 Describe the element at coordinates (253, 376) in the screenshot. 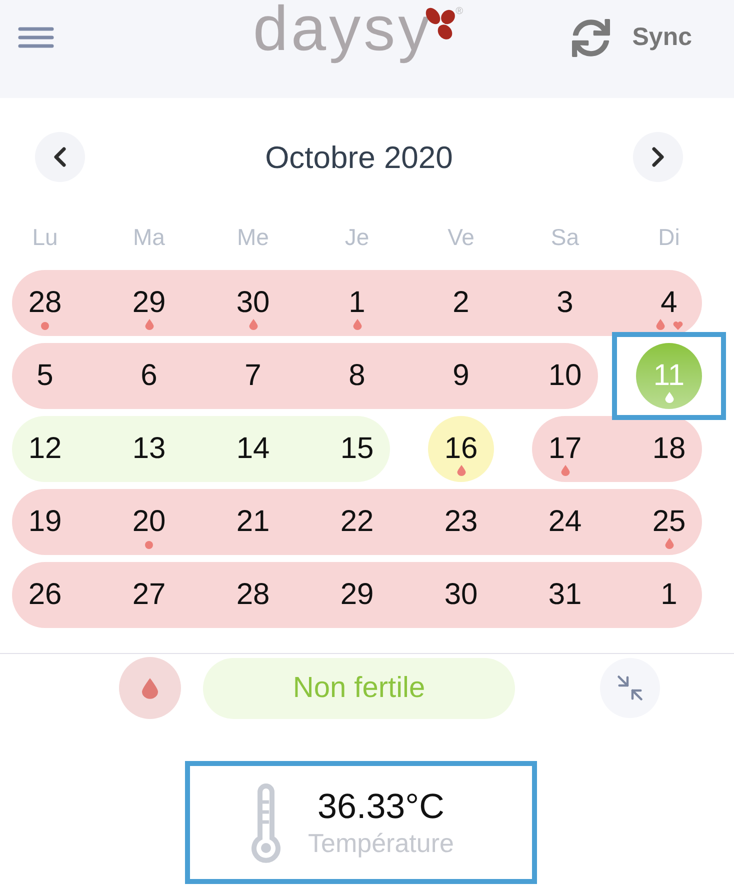

I see `calendar-day: 7` at that location.